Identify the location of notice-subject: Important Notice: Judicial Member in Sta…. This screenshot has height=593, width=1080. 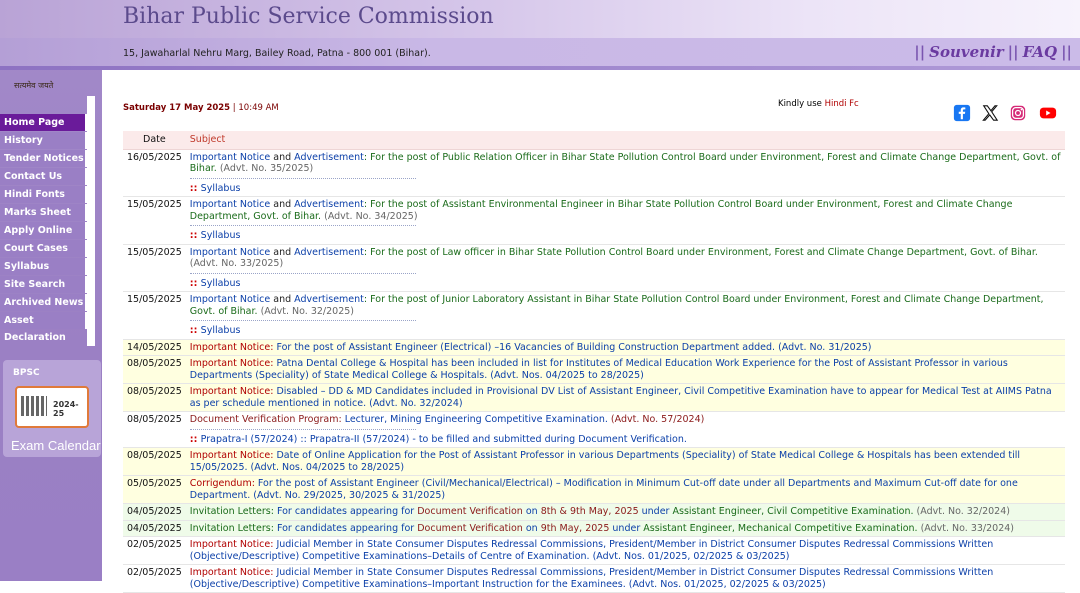
(625, 550).